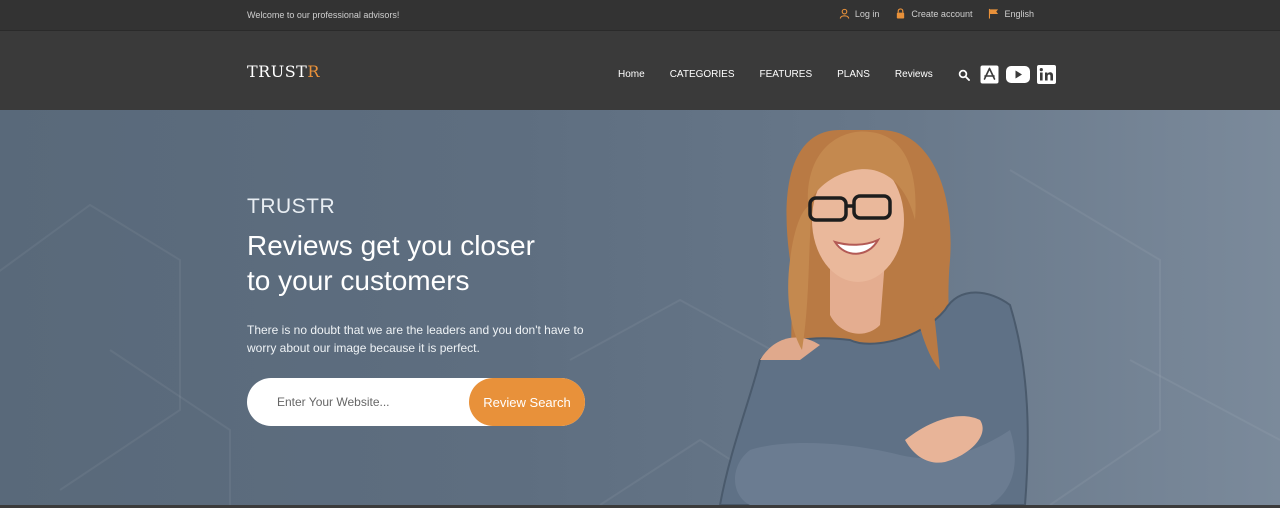  What do you see at coordinates (631, 74) in the screenshot?
I see `nav-home: Home` at bounding box center [631, 74].